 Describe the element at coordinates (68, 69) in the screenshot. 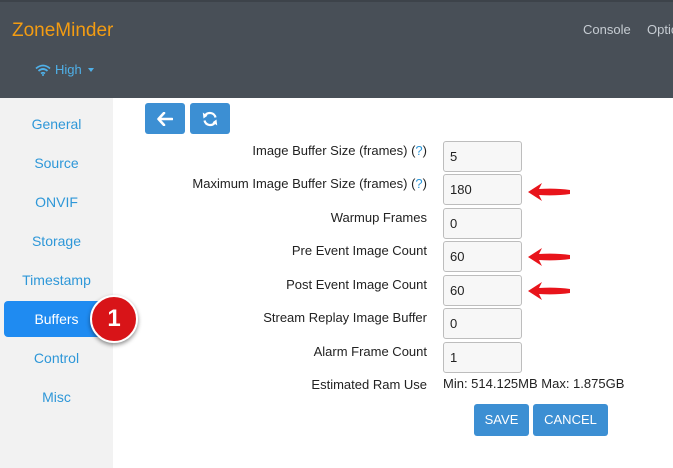

I see `bandwidth-label: High` at that location.